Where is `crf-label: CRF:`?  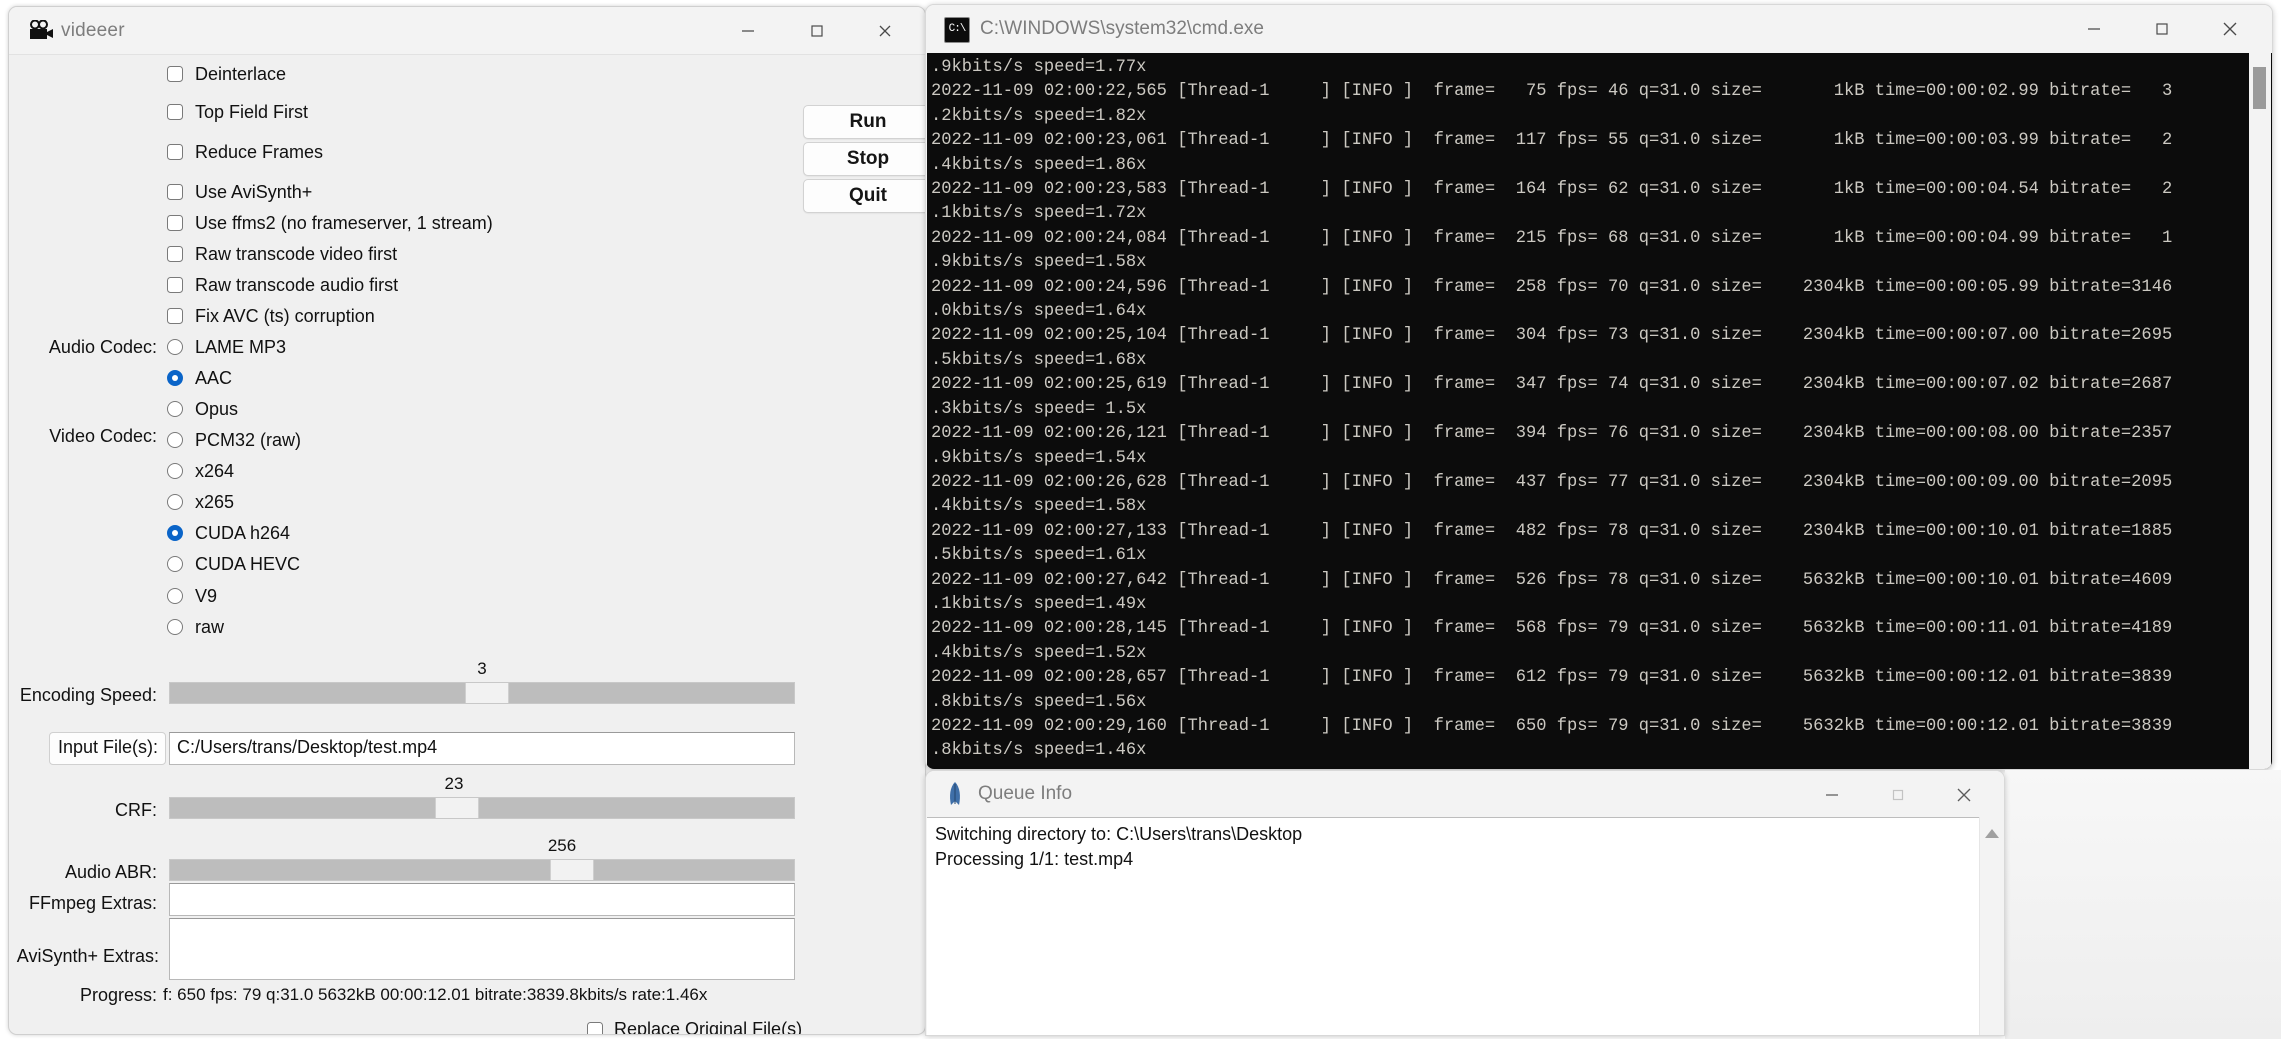
crf-label: CRF: is located at coordinates (136, 810).